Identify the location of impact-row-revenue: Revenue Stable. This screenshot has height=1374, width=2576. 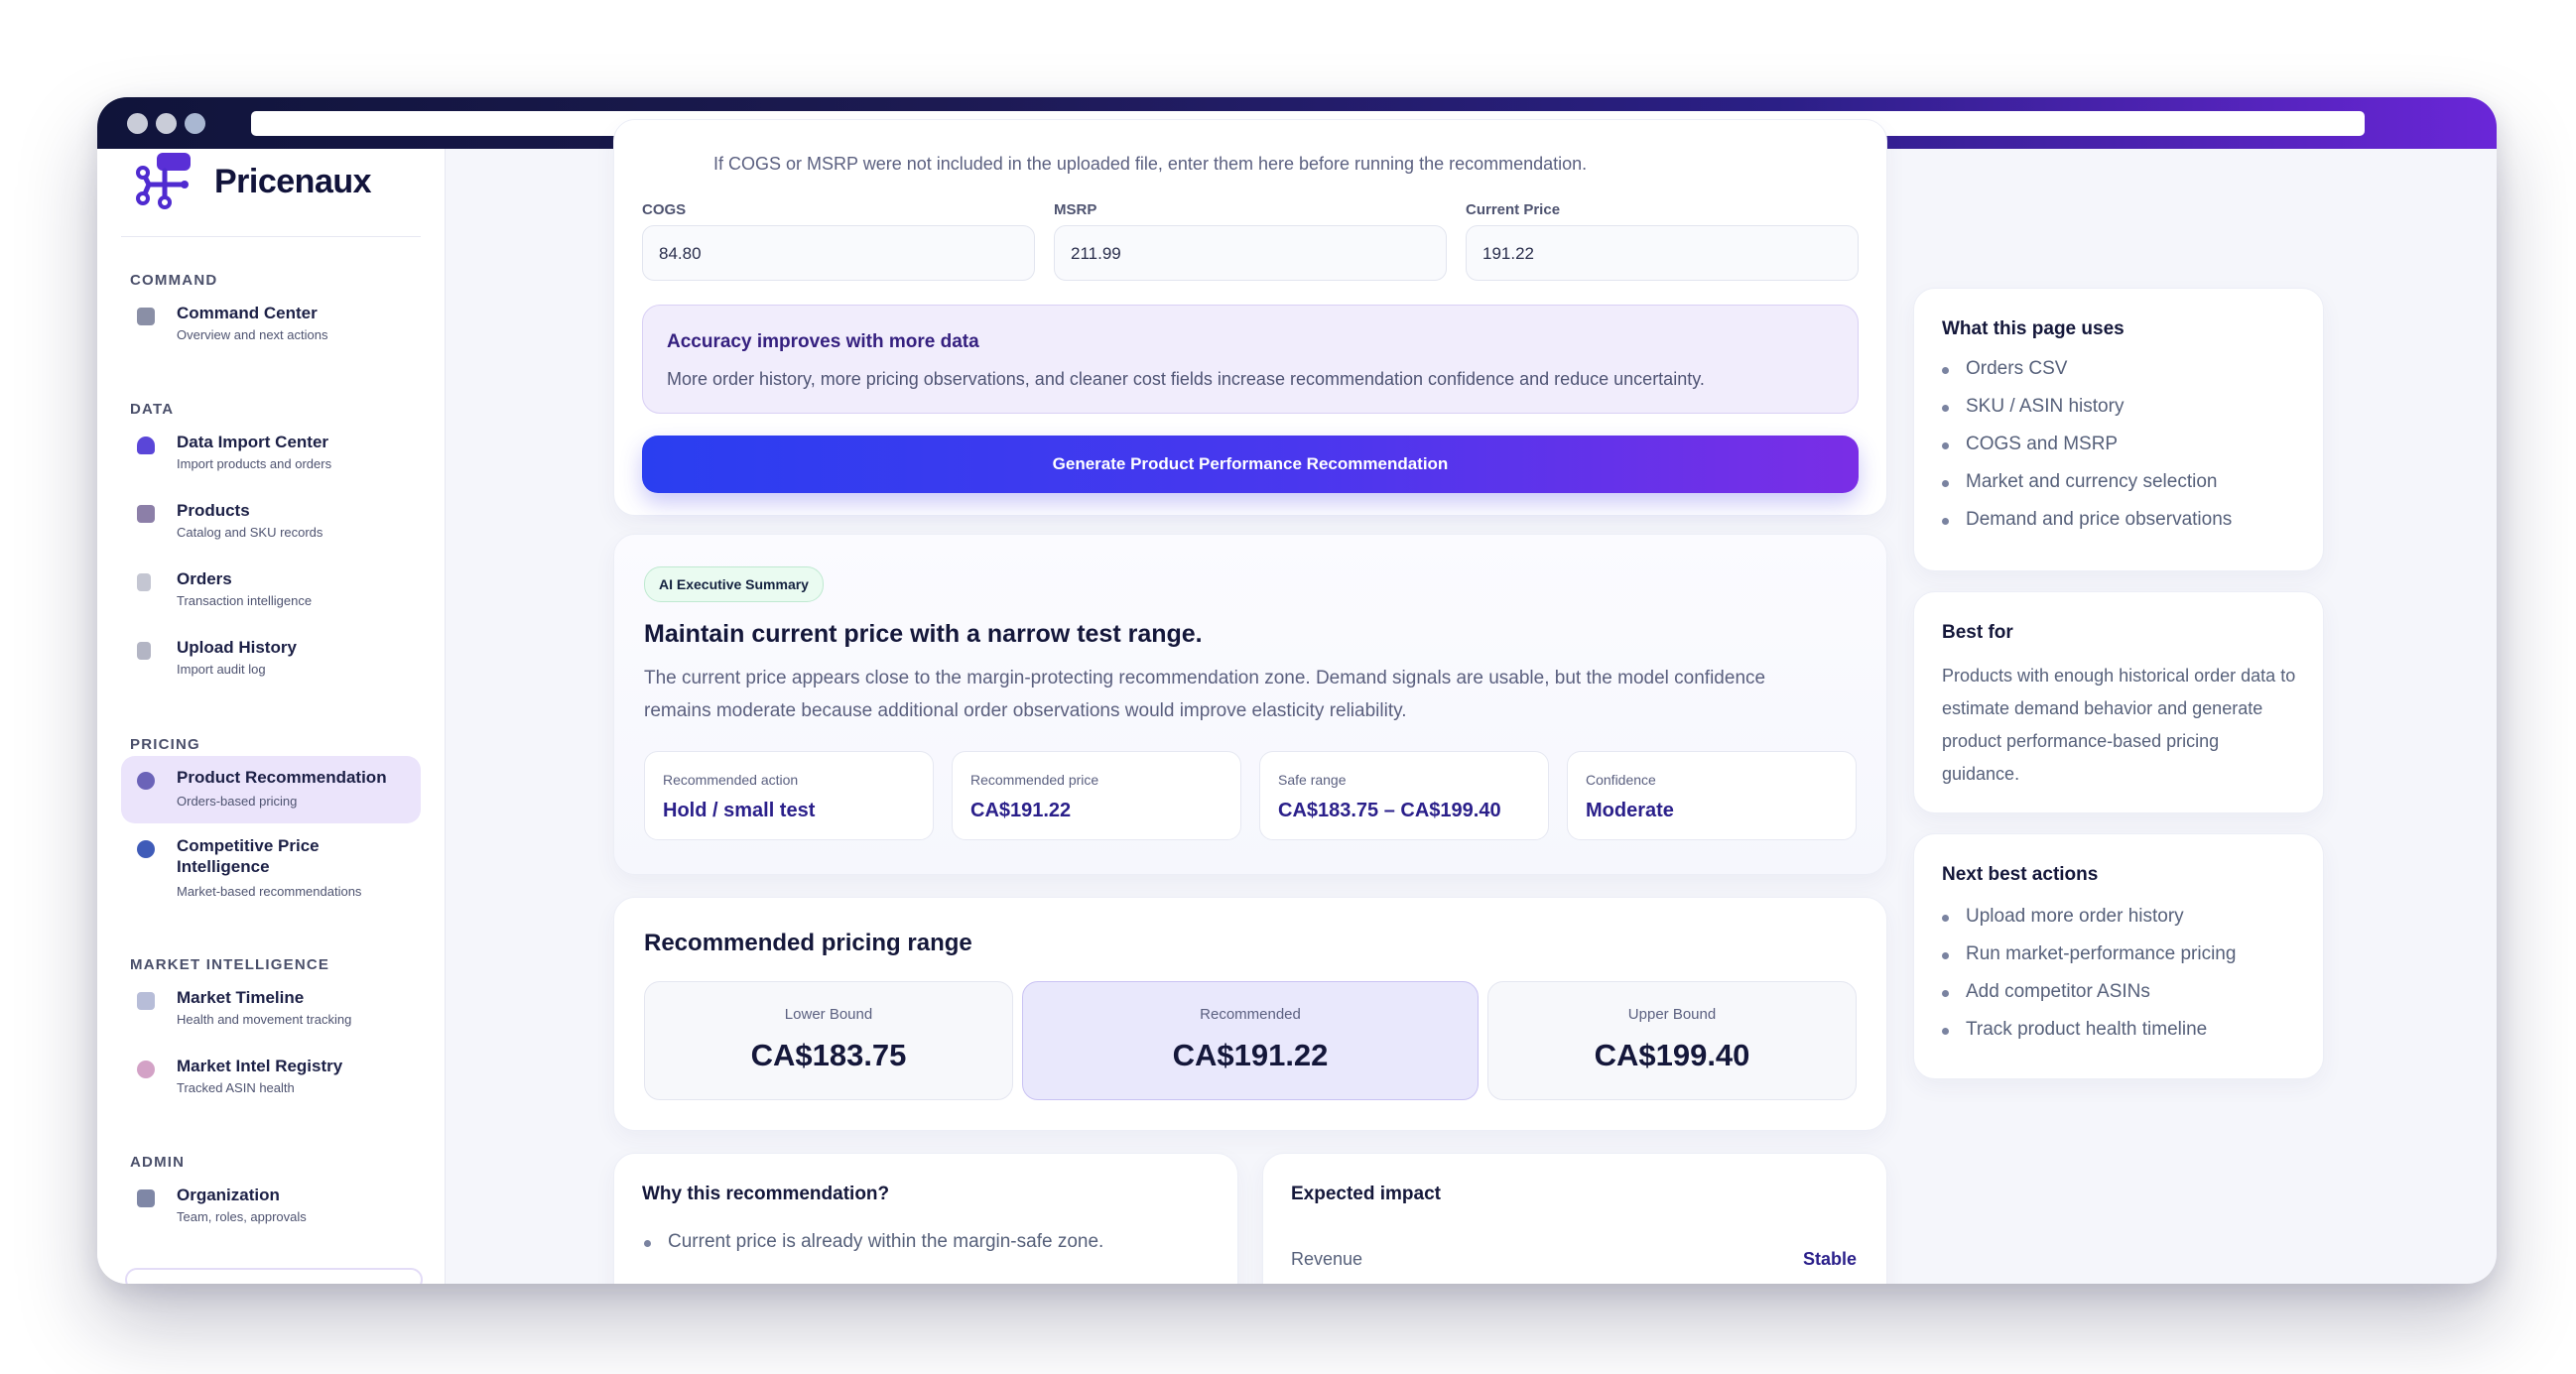
(1574, 1259).